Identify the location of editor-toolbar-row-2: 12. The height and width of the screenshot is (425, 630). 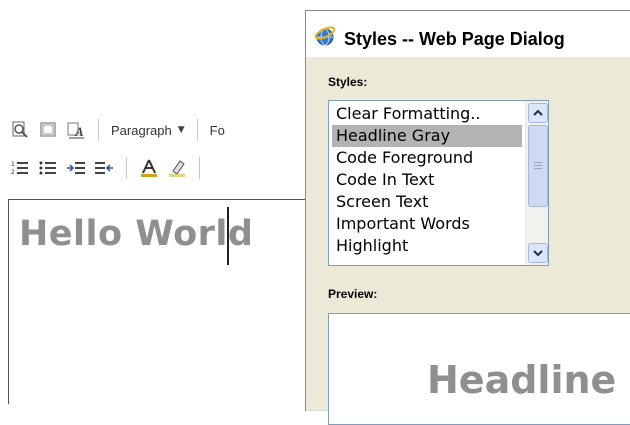
(107, 168).